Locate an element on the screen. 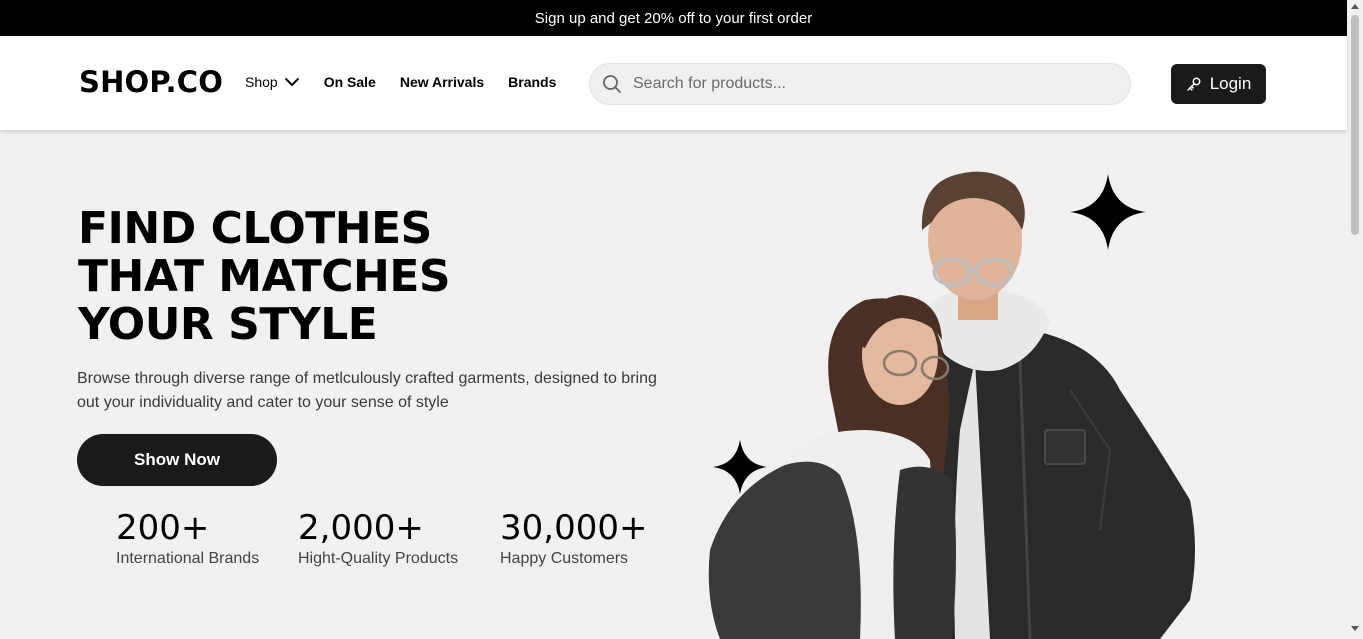 This screenshot has height=639, width=1363. login-button: Login is located at coordinates (1218, 84).